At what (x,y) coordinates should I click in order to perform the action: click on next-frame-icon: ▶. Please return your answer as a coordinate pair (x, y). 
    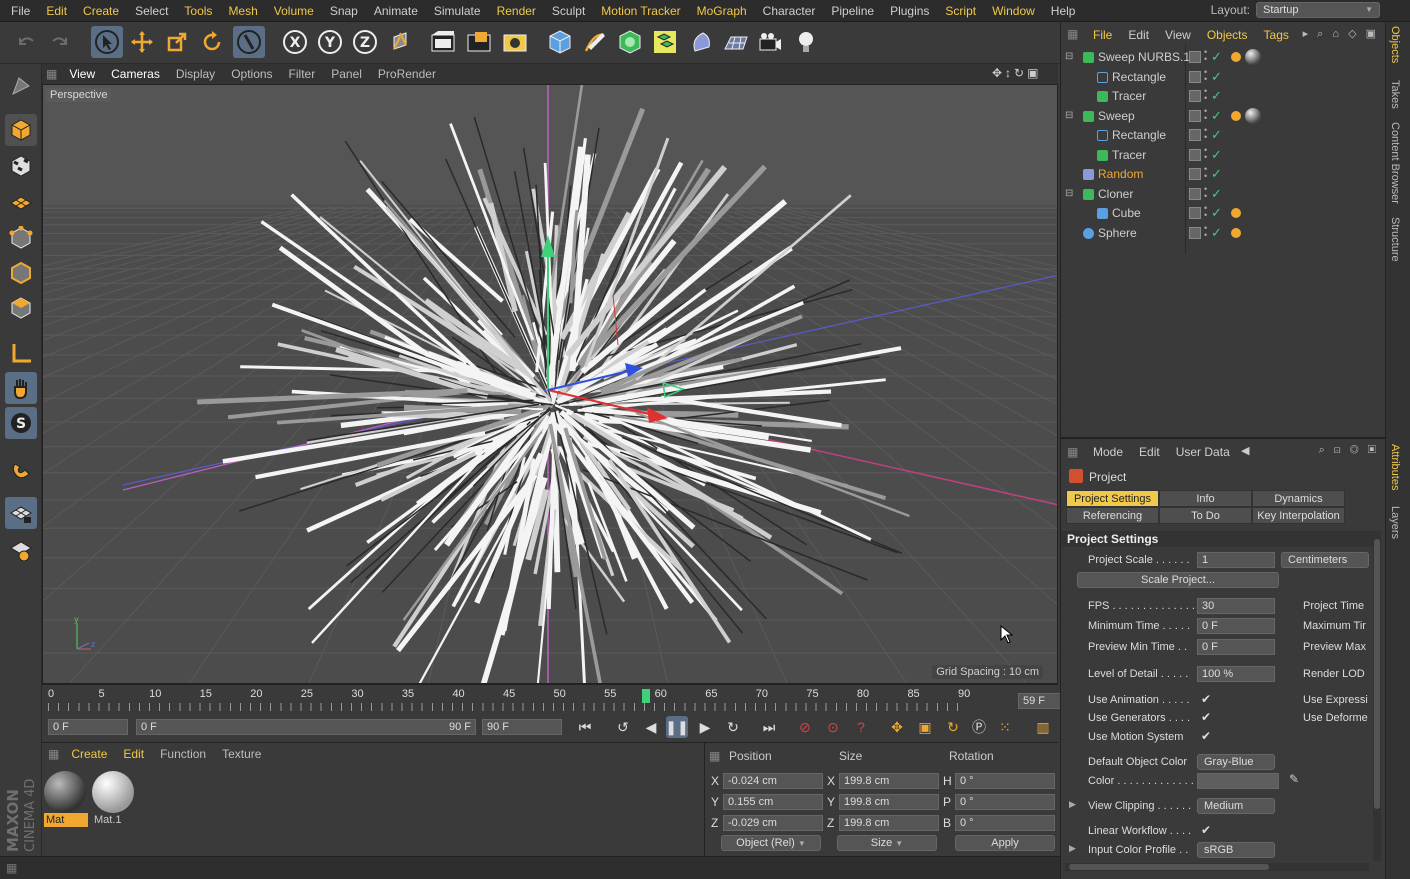
    Looking at the image, I should click on (705, 727).